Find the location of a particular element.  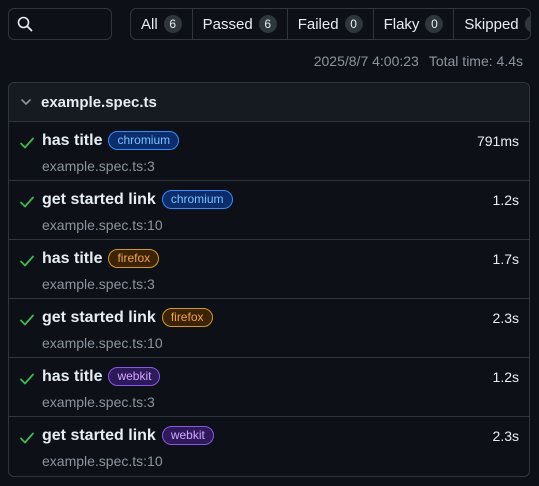

search-input is located at coordinates (74, 24).